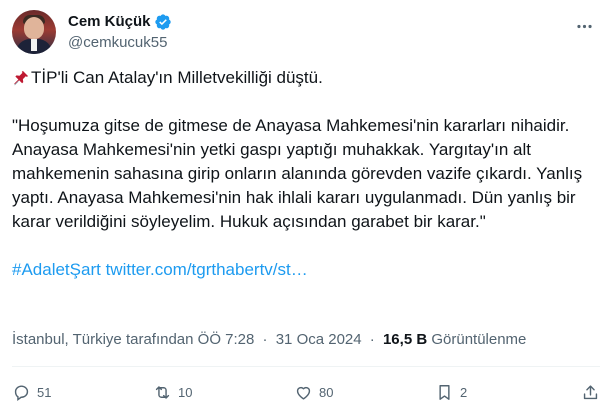 Image resolution: width=614 pixels, height=414 pixels. I want to click on reply-count: 51, so click(44, 392).